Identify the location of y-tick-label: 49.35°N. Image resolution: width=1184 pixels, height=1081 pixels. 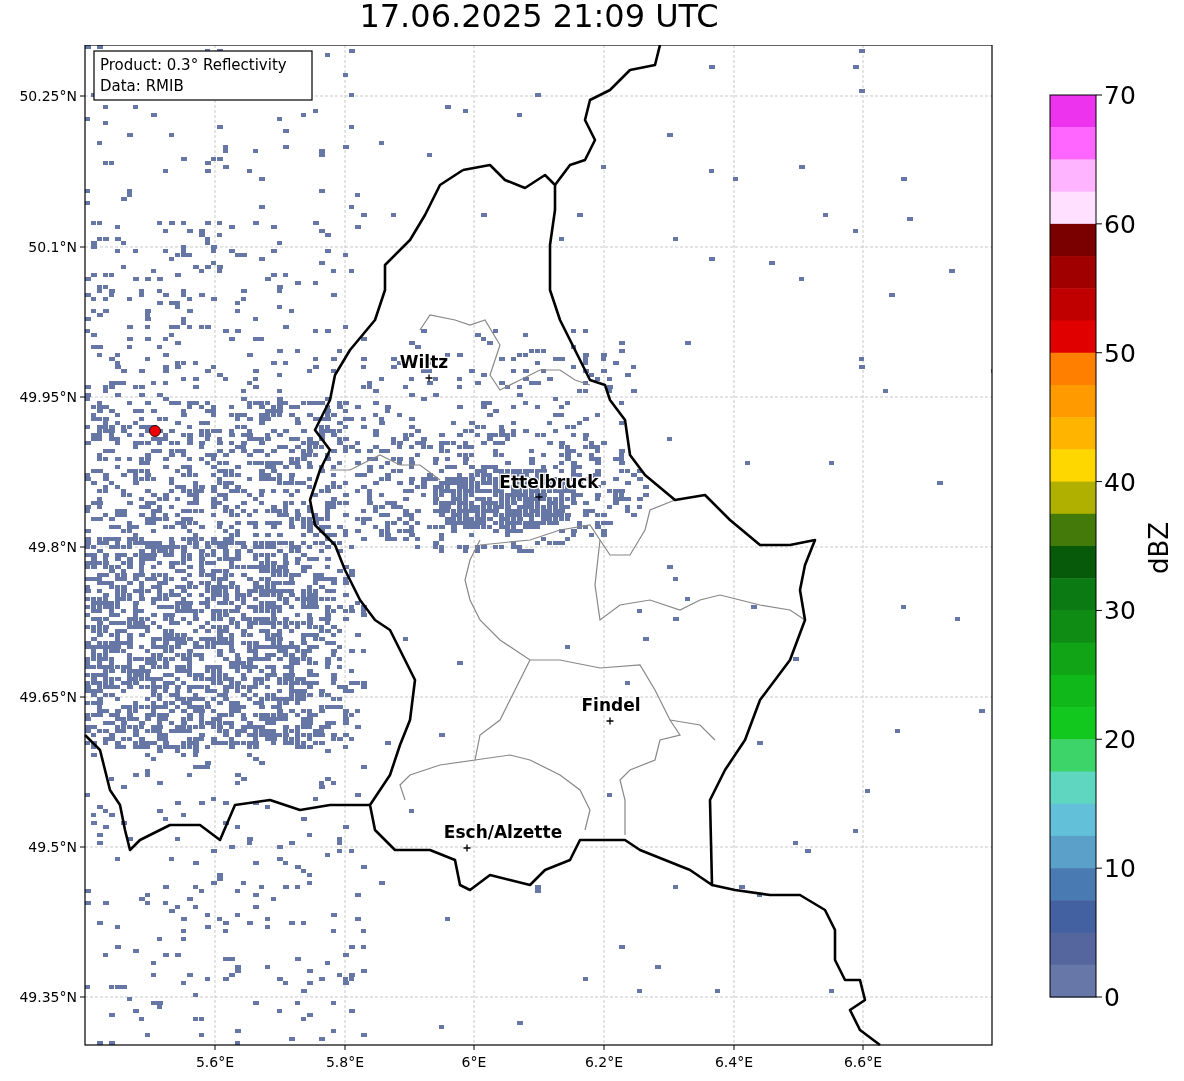
(48, 997).